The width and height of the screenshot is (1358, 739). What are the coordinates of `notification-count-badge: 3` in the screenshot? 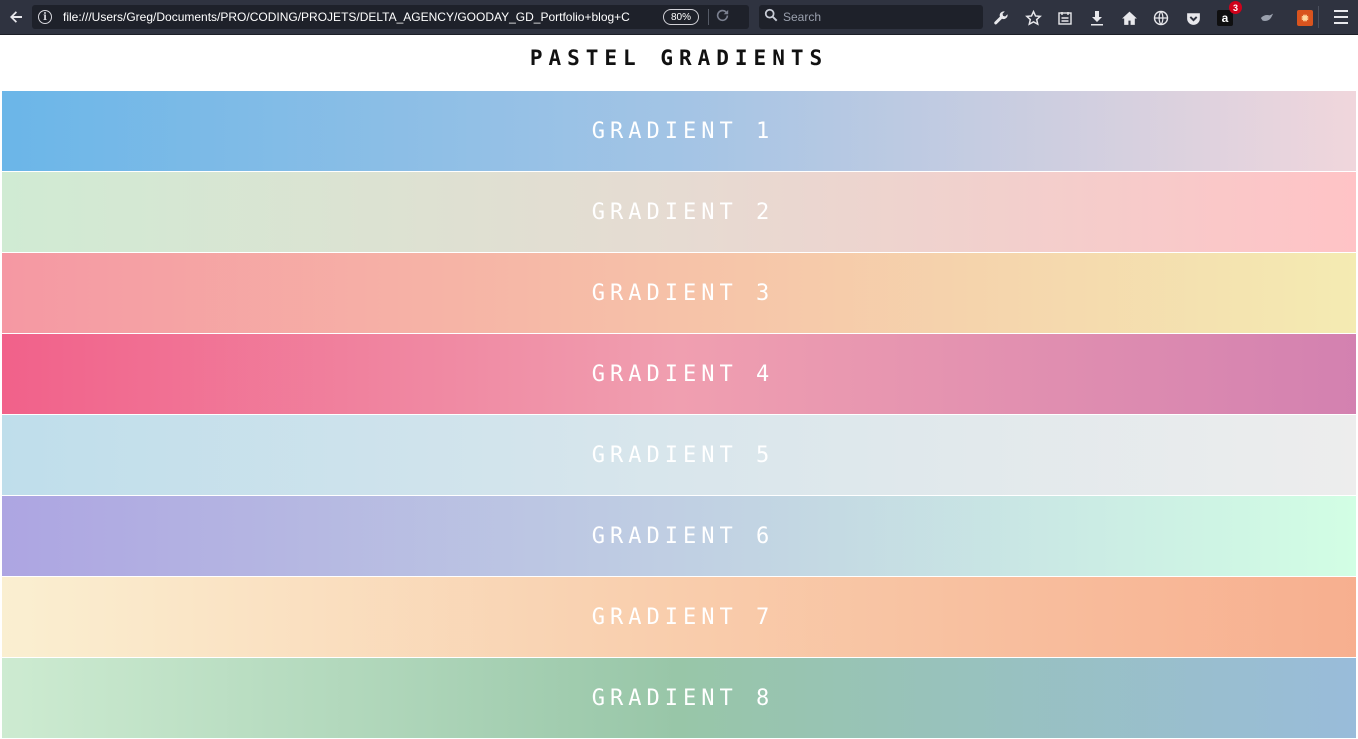 It's located at (1235, 7).